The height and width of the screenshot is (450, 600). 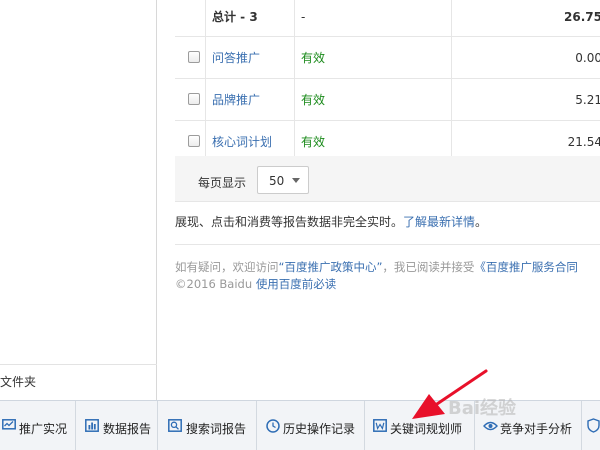 I want to click on spend-value: 5.21, so click(x=587, y=100).